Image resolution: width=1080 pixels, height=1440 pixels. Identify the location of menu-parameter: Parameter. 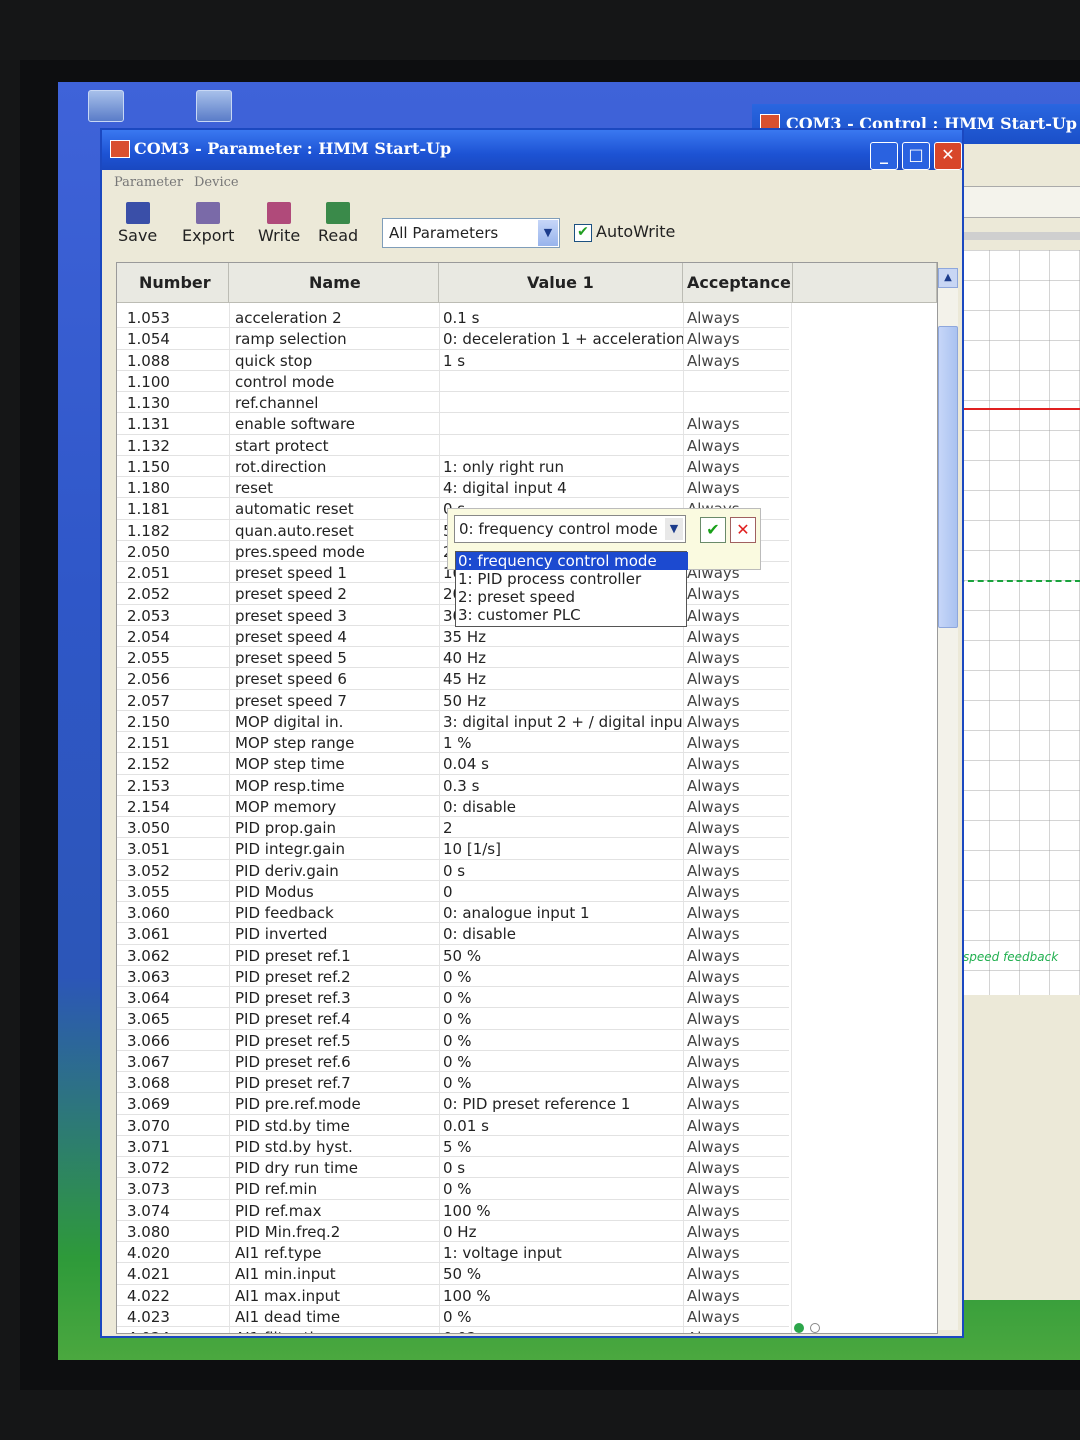
(148, 182).